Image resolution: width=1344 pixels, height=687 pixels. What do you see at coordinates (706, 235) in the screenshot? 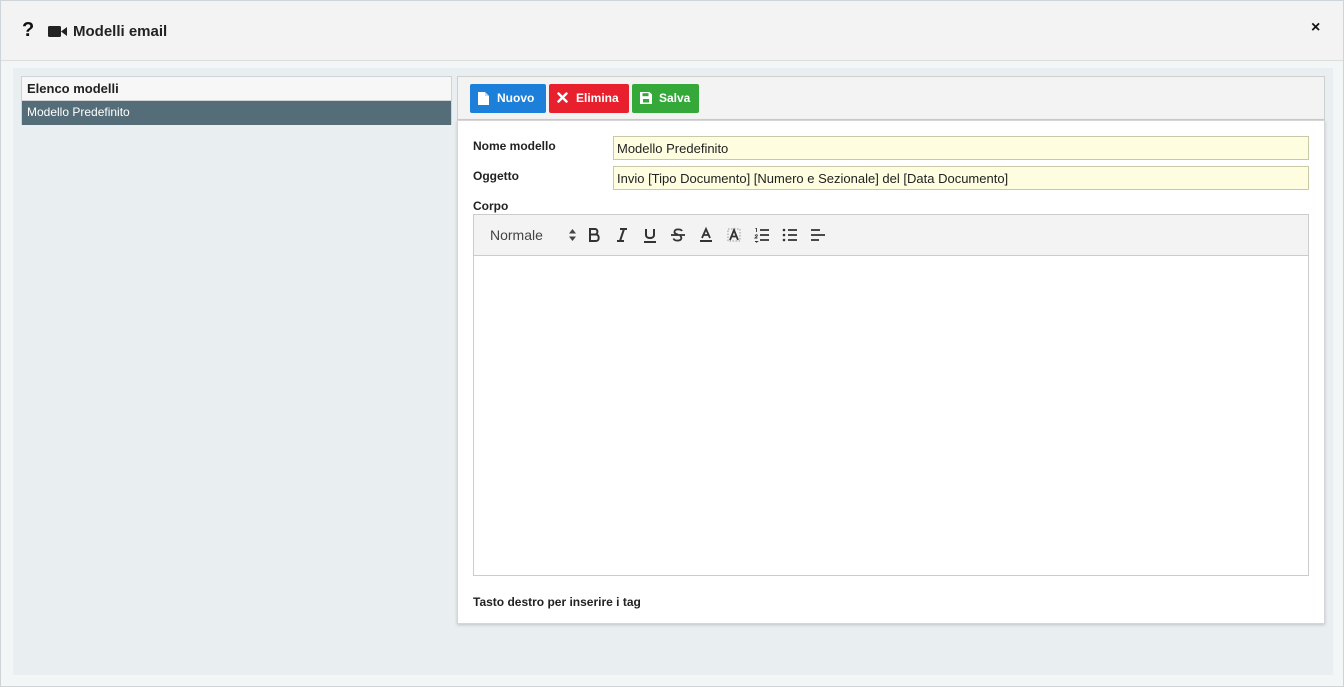
I see `text-color-icon` at bounding box center [706, 235].